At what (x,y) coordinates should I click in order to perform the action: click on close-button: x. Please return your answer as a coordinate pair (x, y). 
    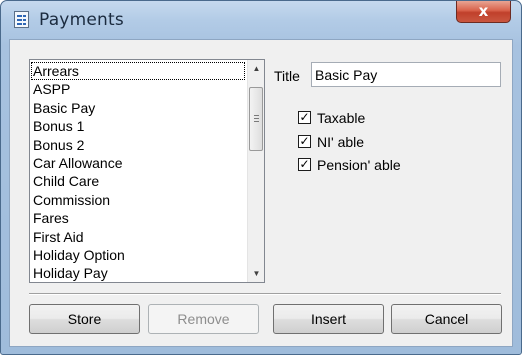
    Looking at the image, I should click on (483, 12).